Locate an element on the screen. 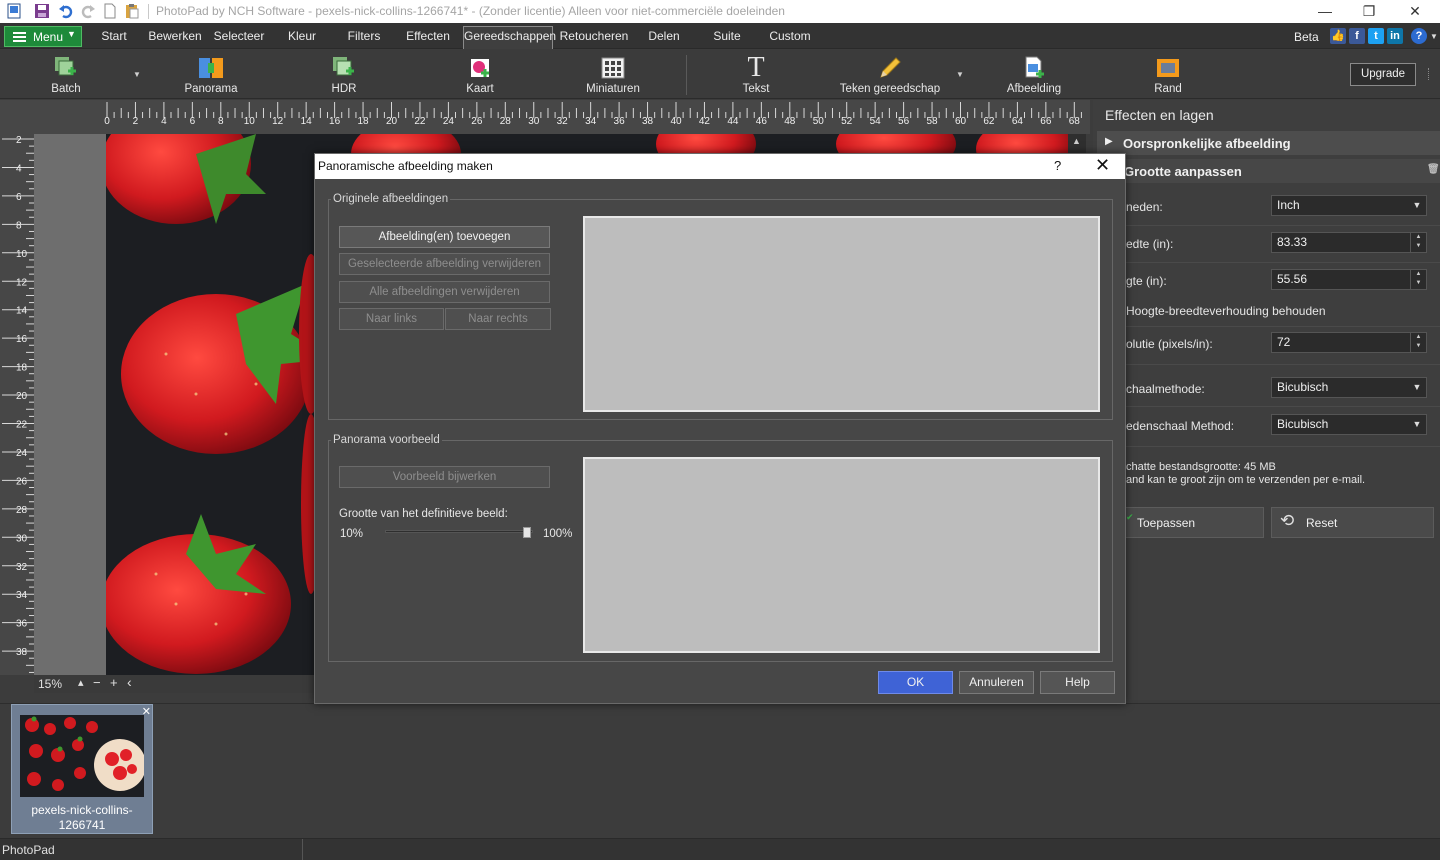 The image size is (1440, 860). tab-retoucheren: Retoucheren is located at coordinates (594, 38).